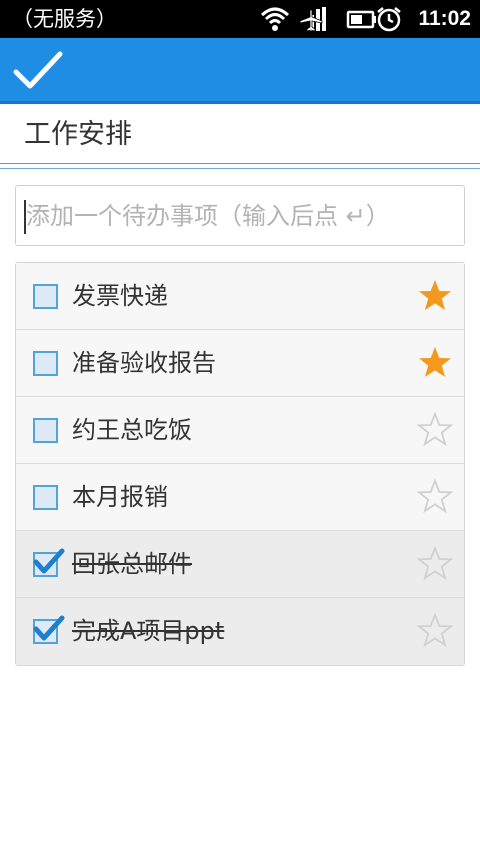  What do you see at coordinates (240, 71) in the screenshot?
I see `action-bar` at bounding box center [240, 71].